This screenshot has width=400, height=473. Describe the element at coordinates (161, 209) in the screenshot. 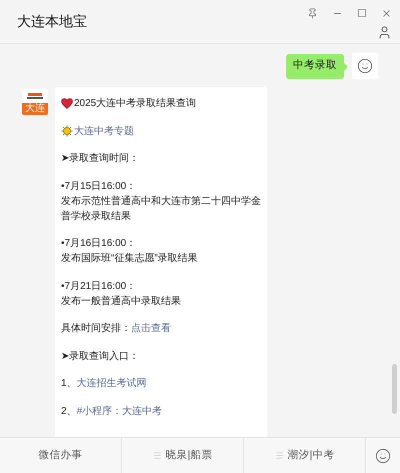

I see `article-text: 发布示范性普通高中和大连市第二十四中学金普学校录取结果` at that location.